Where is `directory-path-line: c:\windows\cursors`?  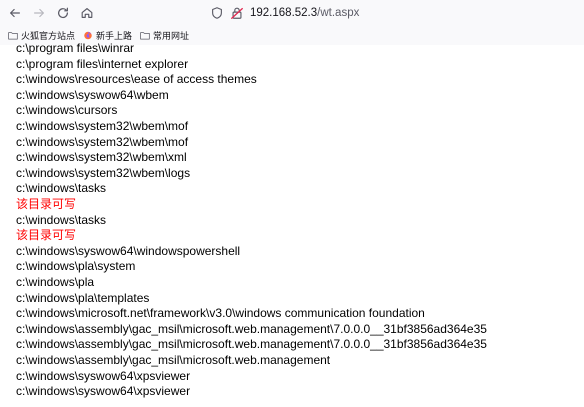 directory-path-line: c:\windows\cursors is located at coordinates (67, 110).